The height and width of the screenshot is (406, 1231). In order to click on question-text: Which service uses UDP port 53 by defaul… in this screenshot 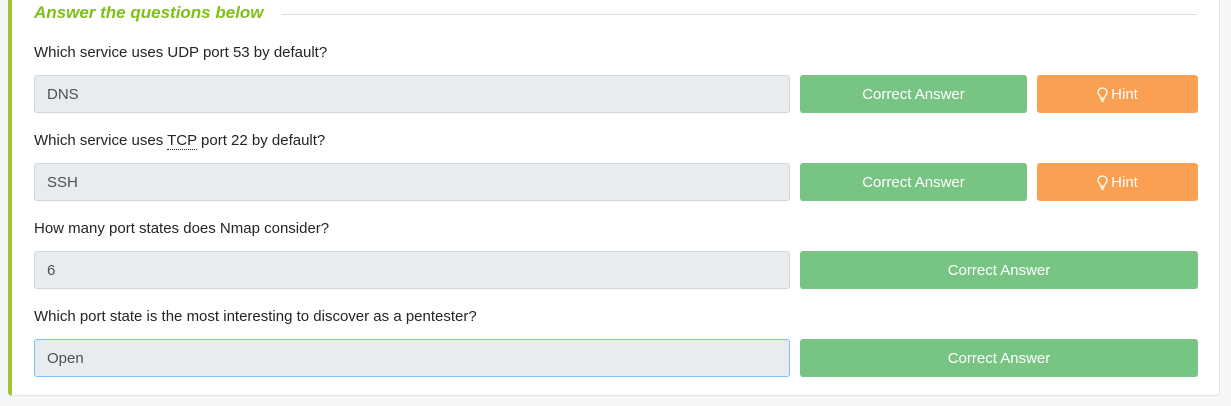, I will do `click(181, 52)`.